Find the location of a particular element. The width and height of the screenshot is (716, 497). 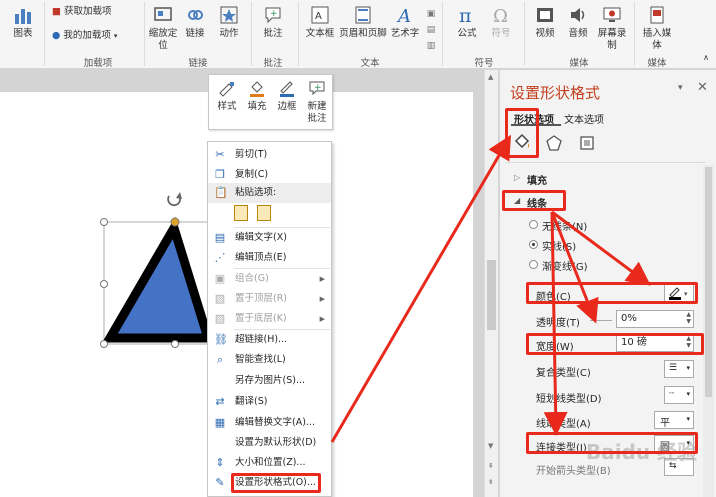

chevron-right-icon: ▷ is located at coordinates (517, 177).